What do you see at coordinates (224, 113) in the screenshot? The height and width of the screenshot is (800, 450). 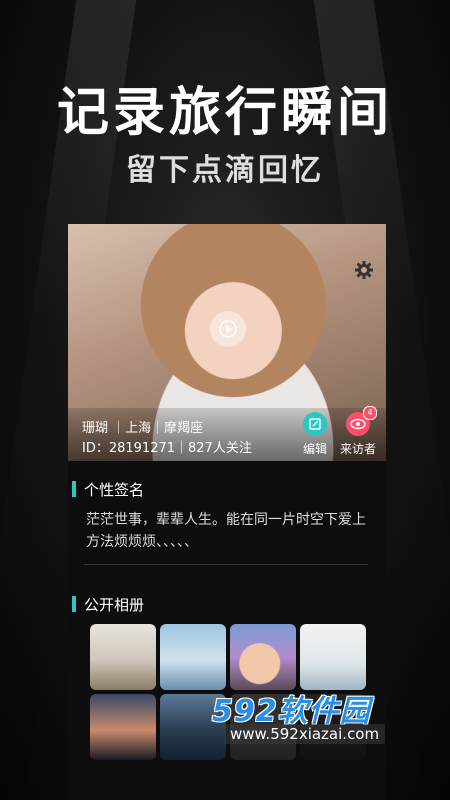 I see `promo-headline: 记录旅行瞬间` at bounding box center [224, 113].